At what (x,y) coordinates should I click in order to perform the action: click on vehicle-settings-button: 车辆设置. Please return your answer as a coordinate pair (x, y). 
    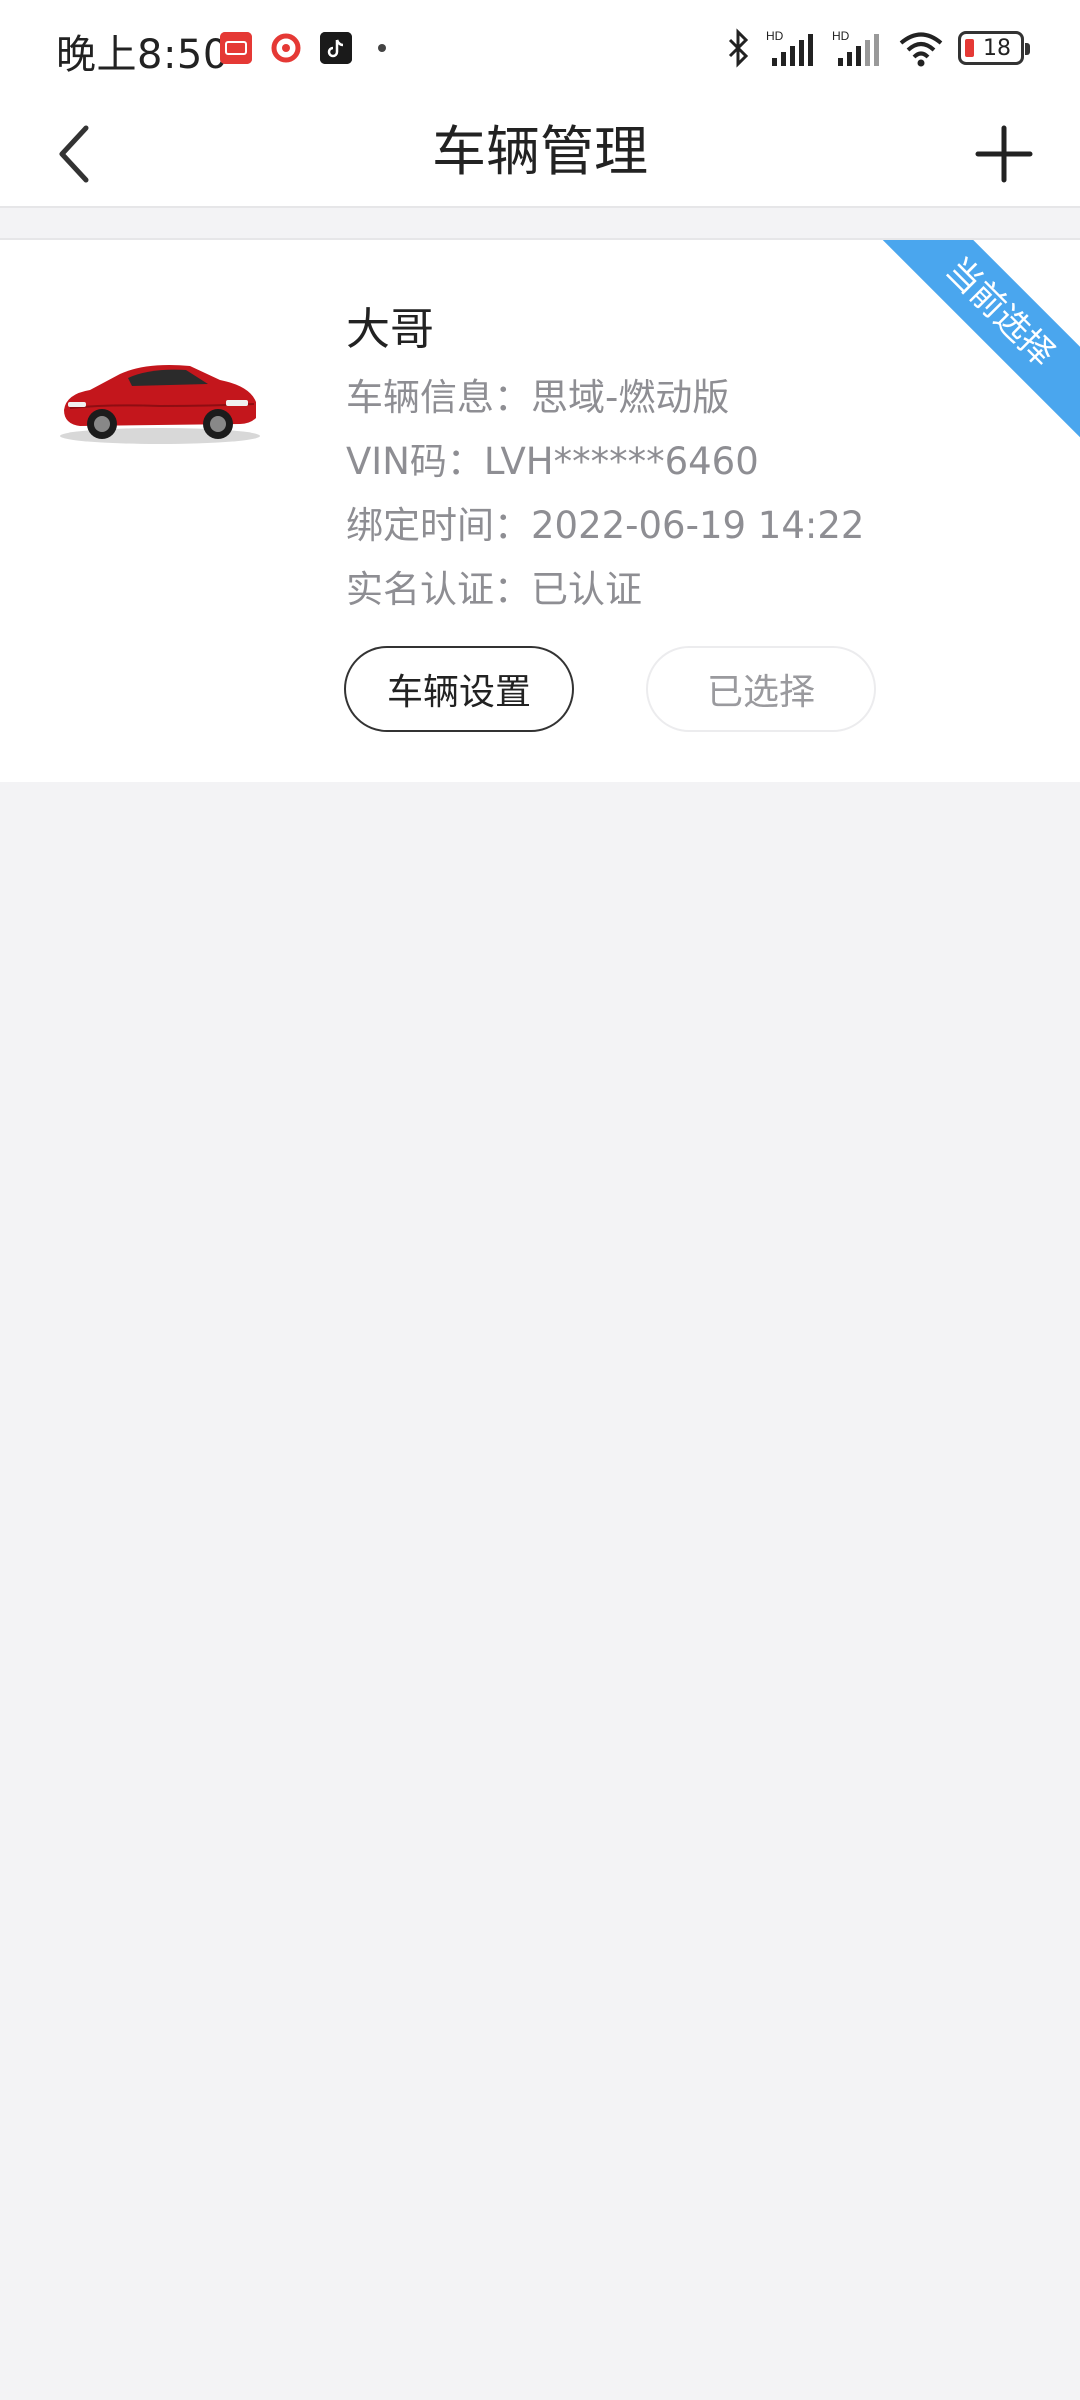
    Looking at the image, I should click on (459, 689).